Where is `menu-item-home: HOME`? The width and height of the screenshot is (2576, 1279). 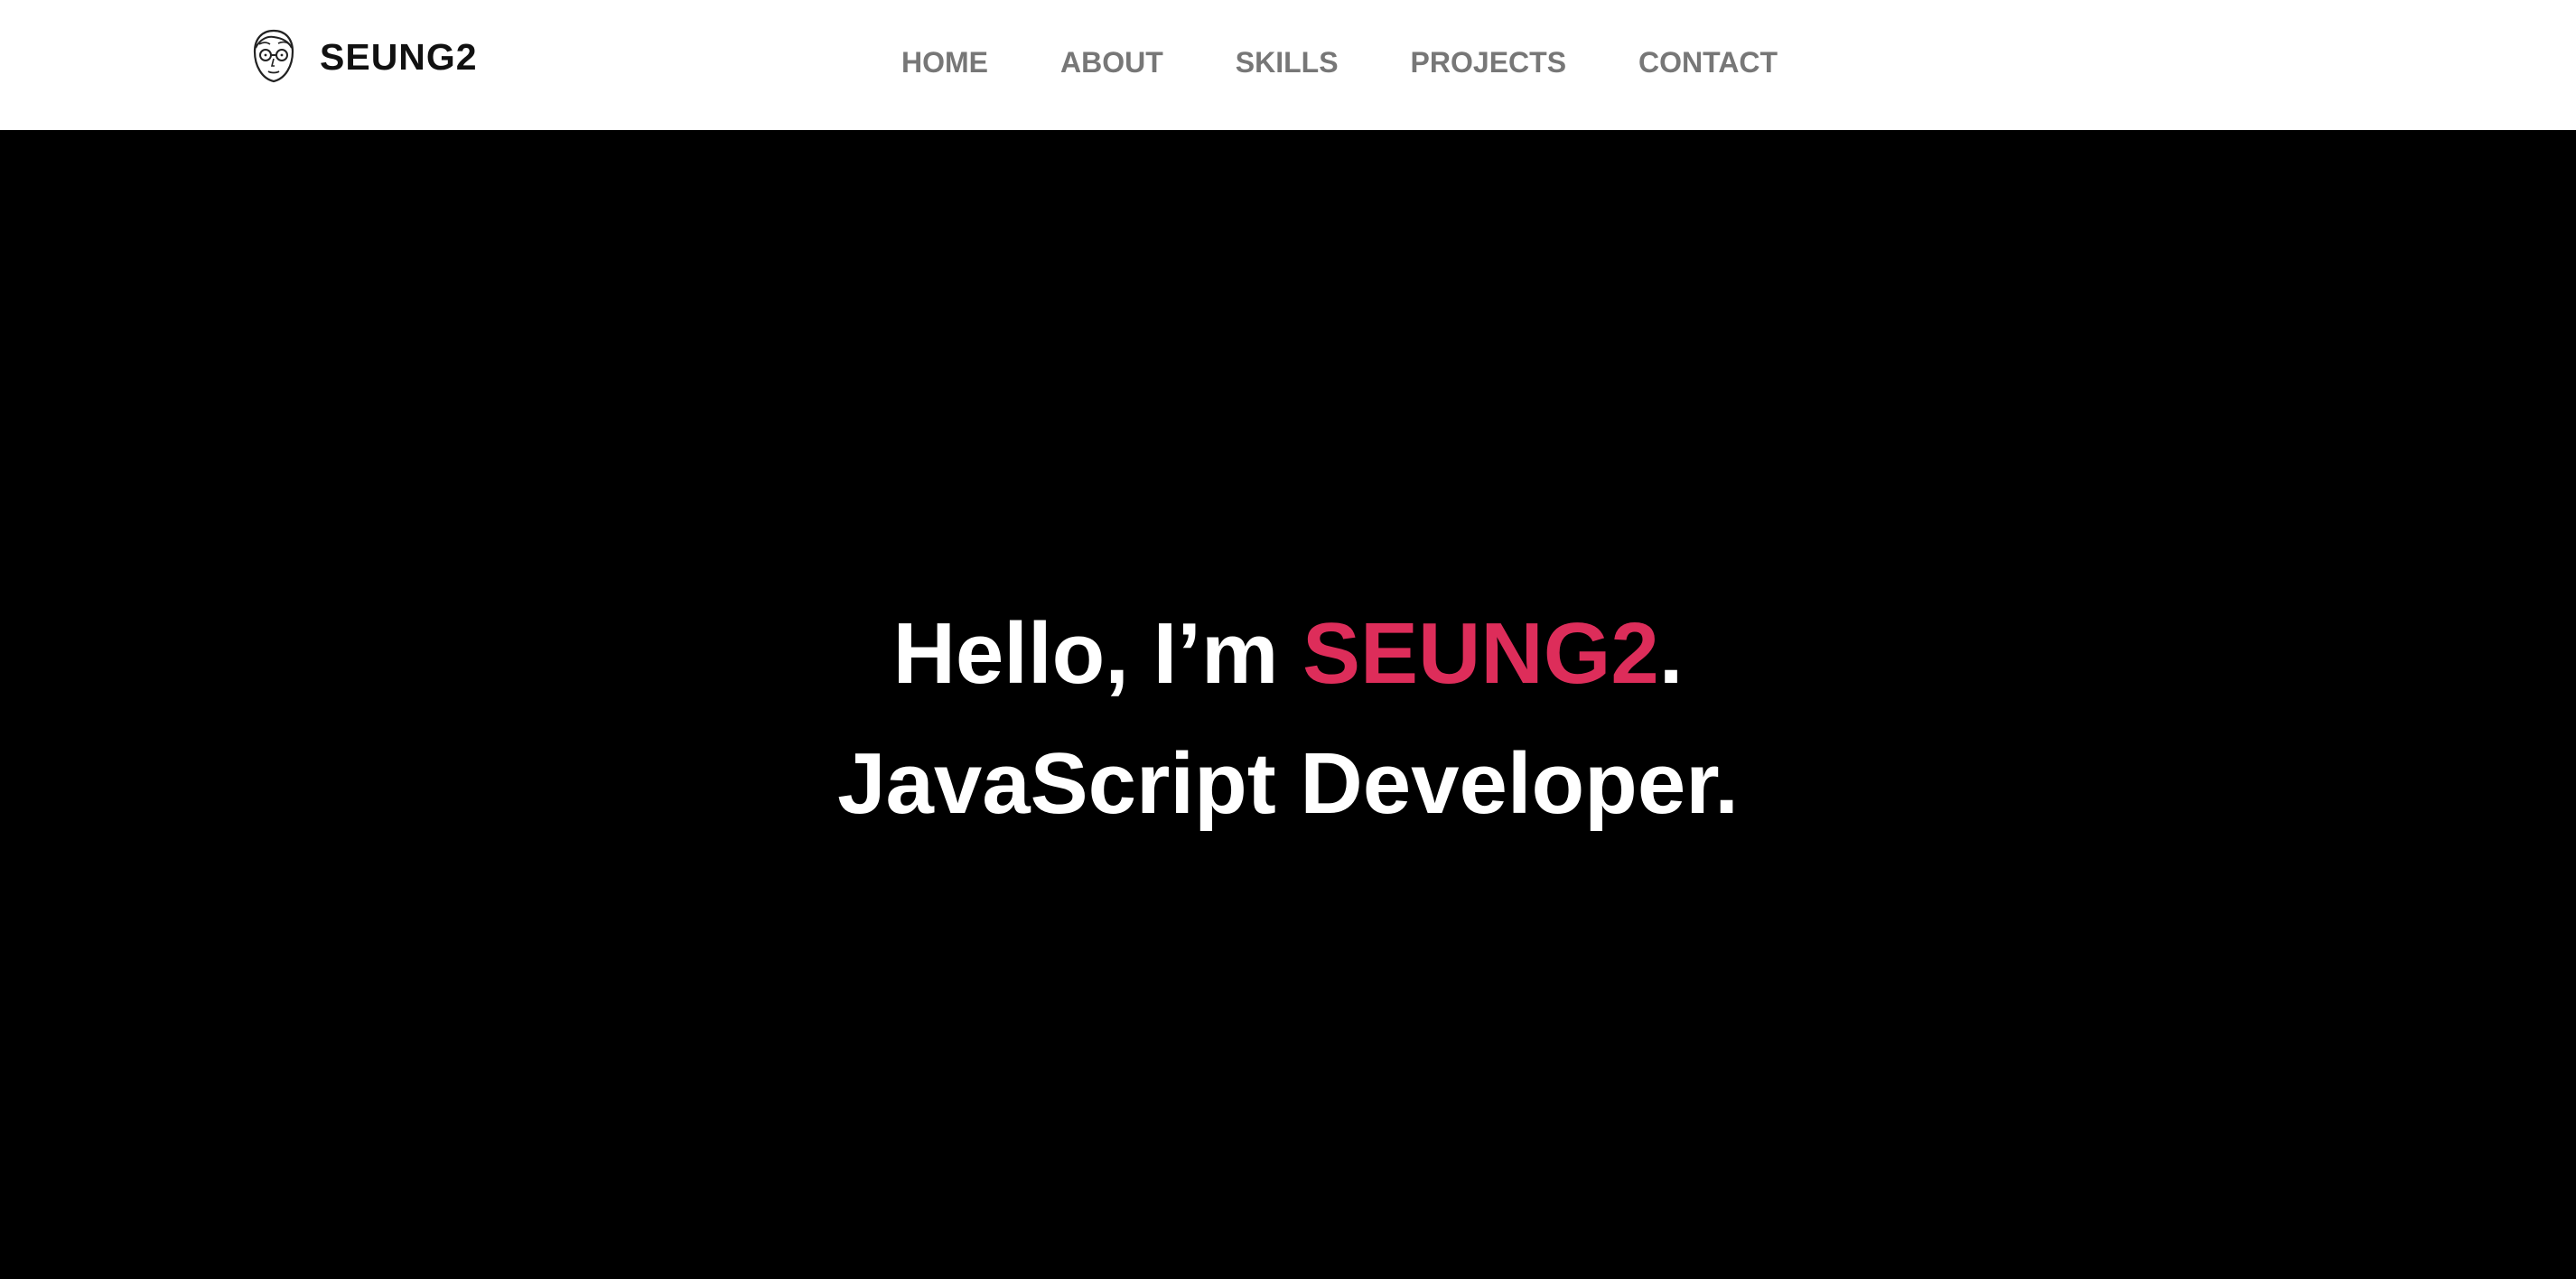
menu-item-home: HOME is located at coordinates (945, 62).